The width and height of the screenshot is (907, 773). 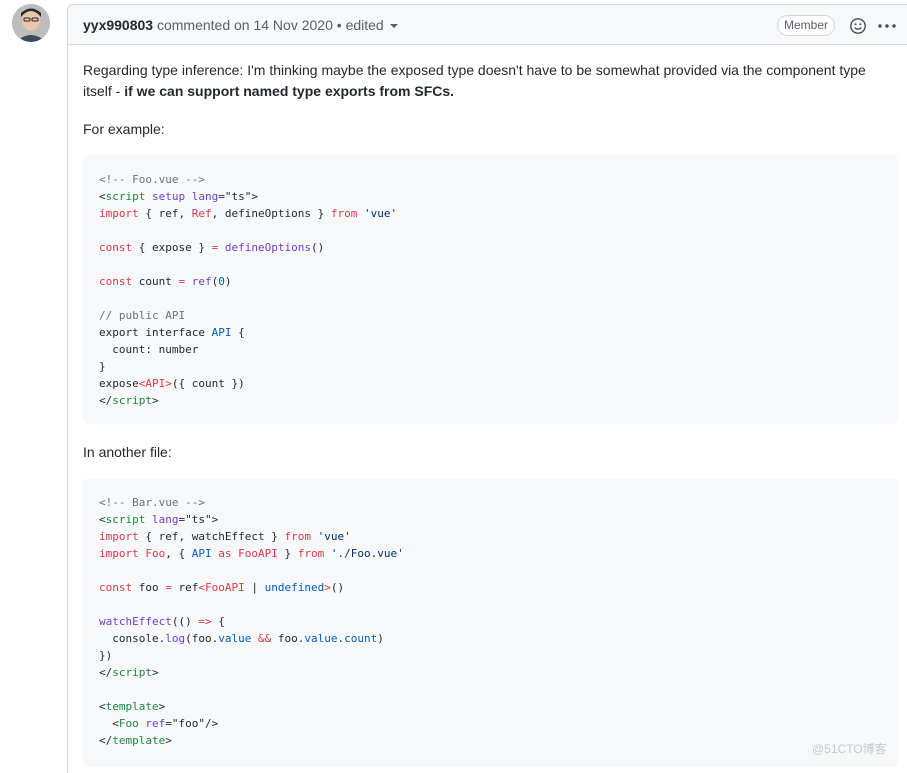 What do you see at coordinates (267, 247) in the screenshot?
I see `code-token: defineOptions` at bounding box center [267, 247].